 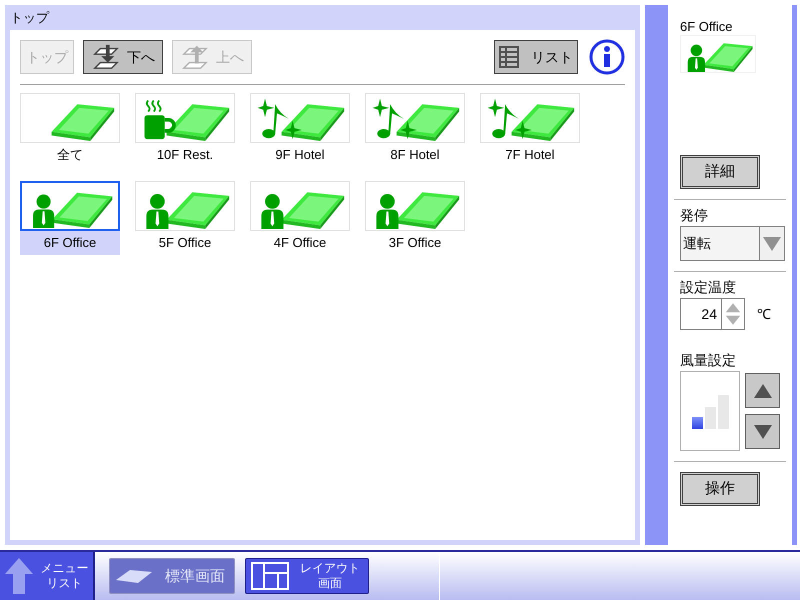 I want to click on info-icon, so click(x=607, y=57).